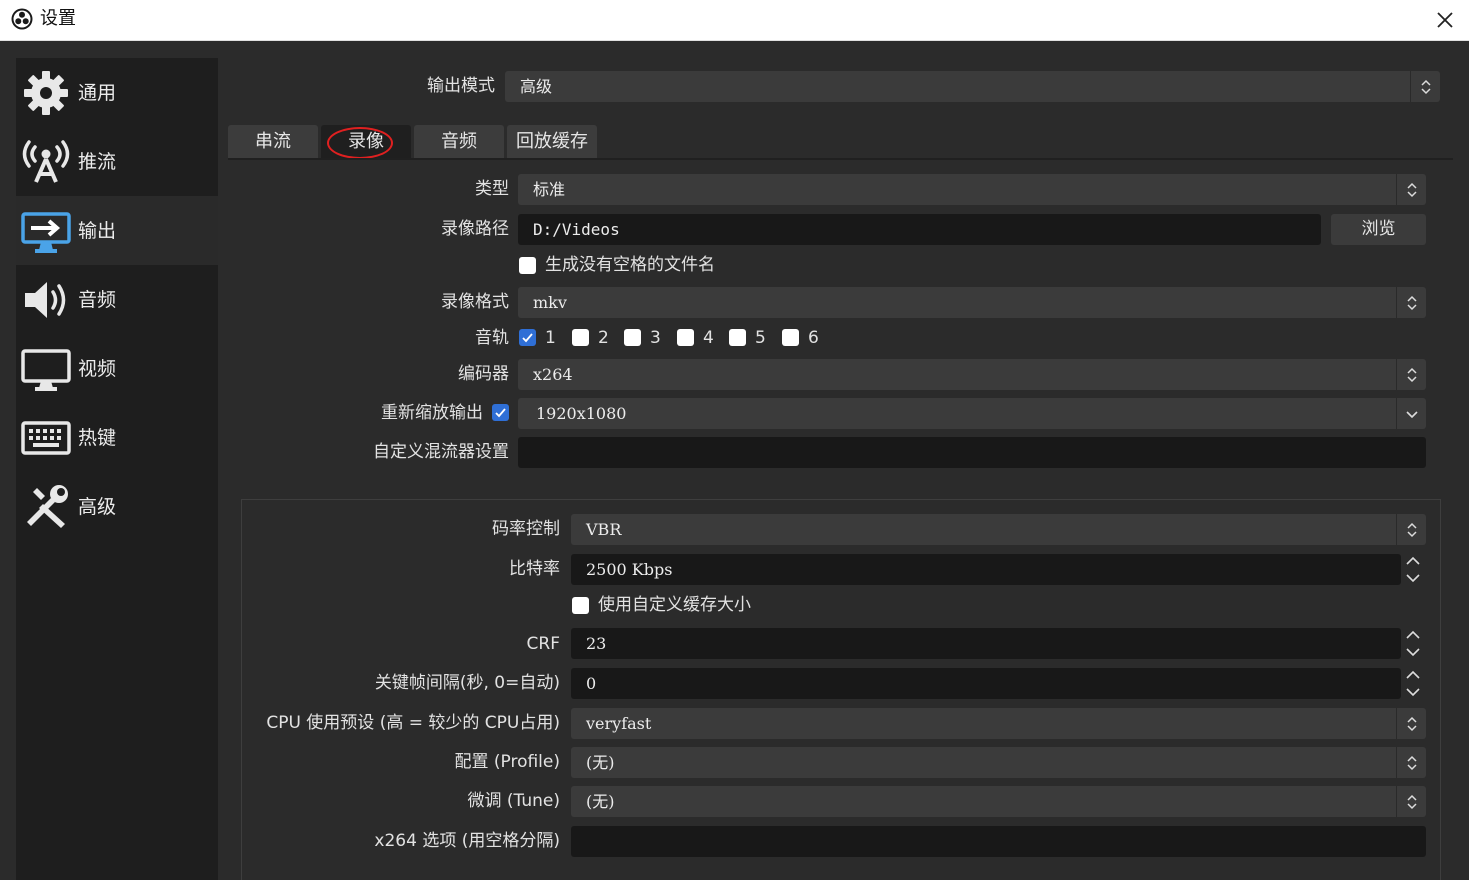 This screenshot has width=1469, height=880. Describe the element at coordinates (986, 683) in the screenshot. I see `keyframe-interval-input: 0` at that location.